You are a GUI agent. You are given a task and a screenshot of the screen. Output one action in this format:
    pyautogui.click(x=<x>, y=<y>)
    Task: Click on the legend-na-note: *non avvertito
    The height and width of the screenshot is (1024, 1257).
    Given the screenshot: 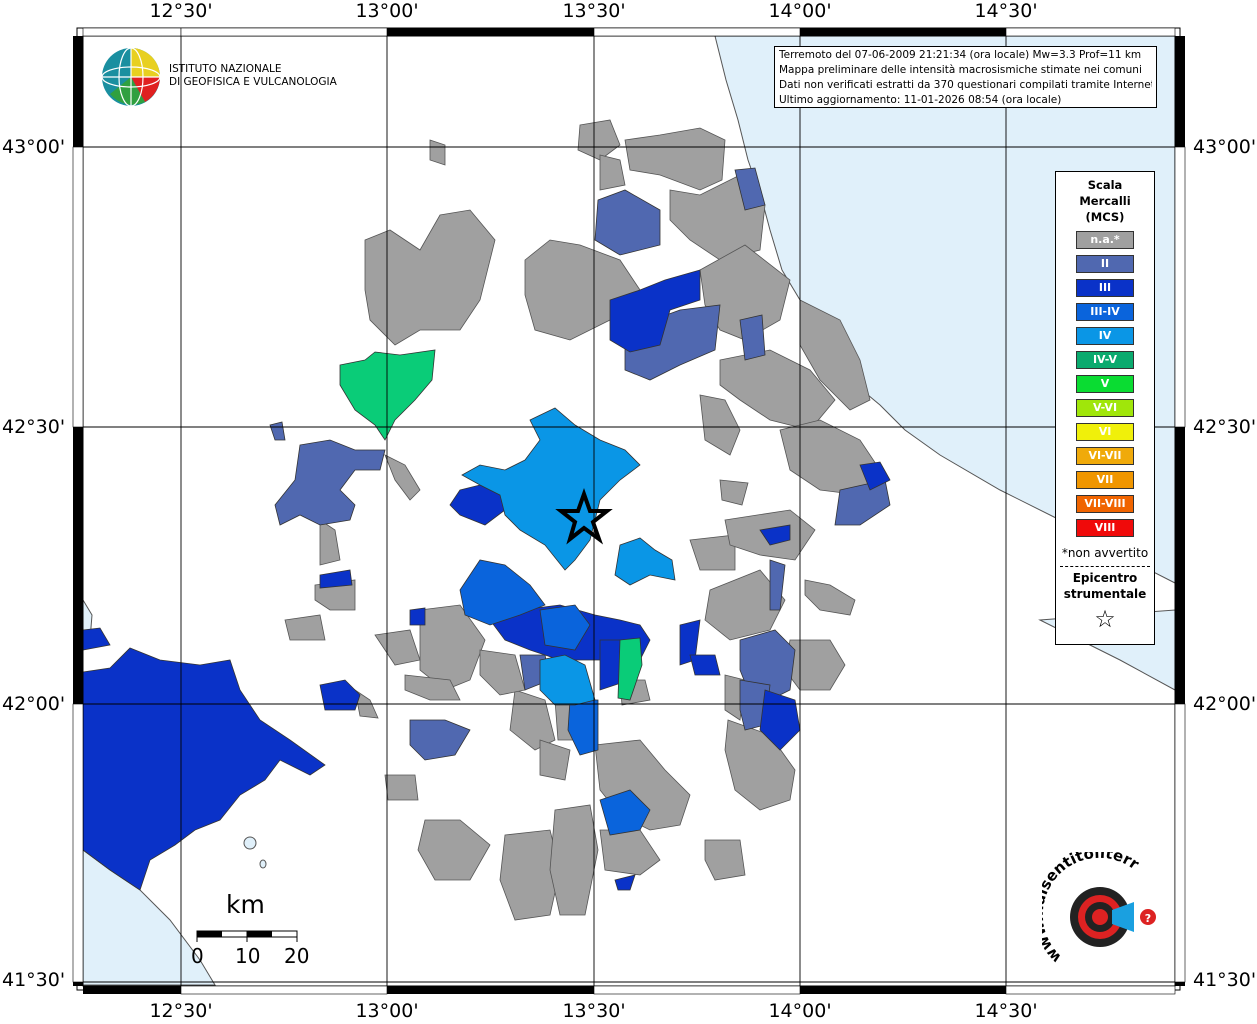 What is the action you would take?
    pyautogui.click(x=1105, y=553)
    